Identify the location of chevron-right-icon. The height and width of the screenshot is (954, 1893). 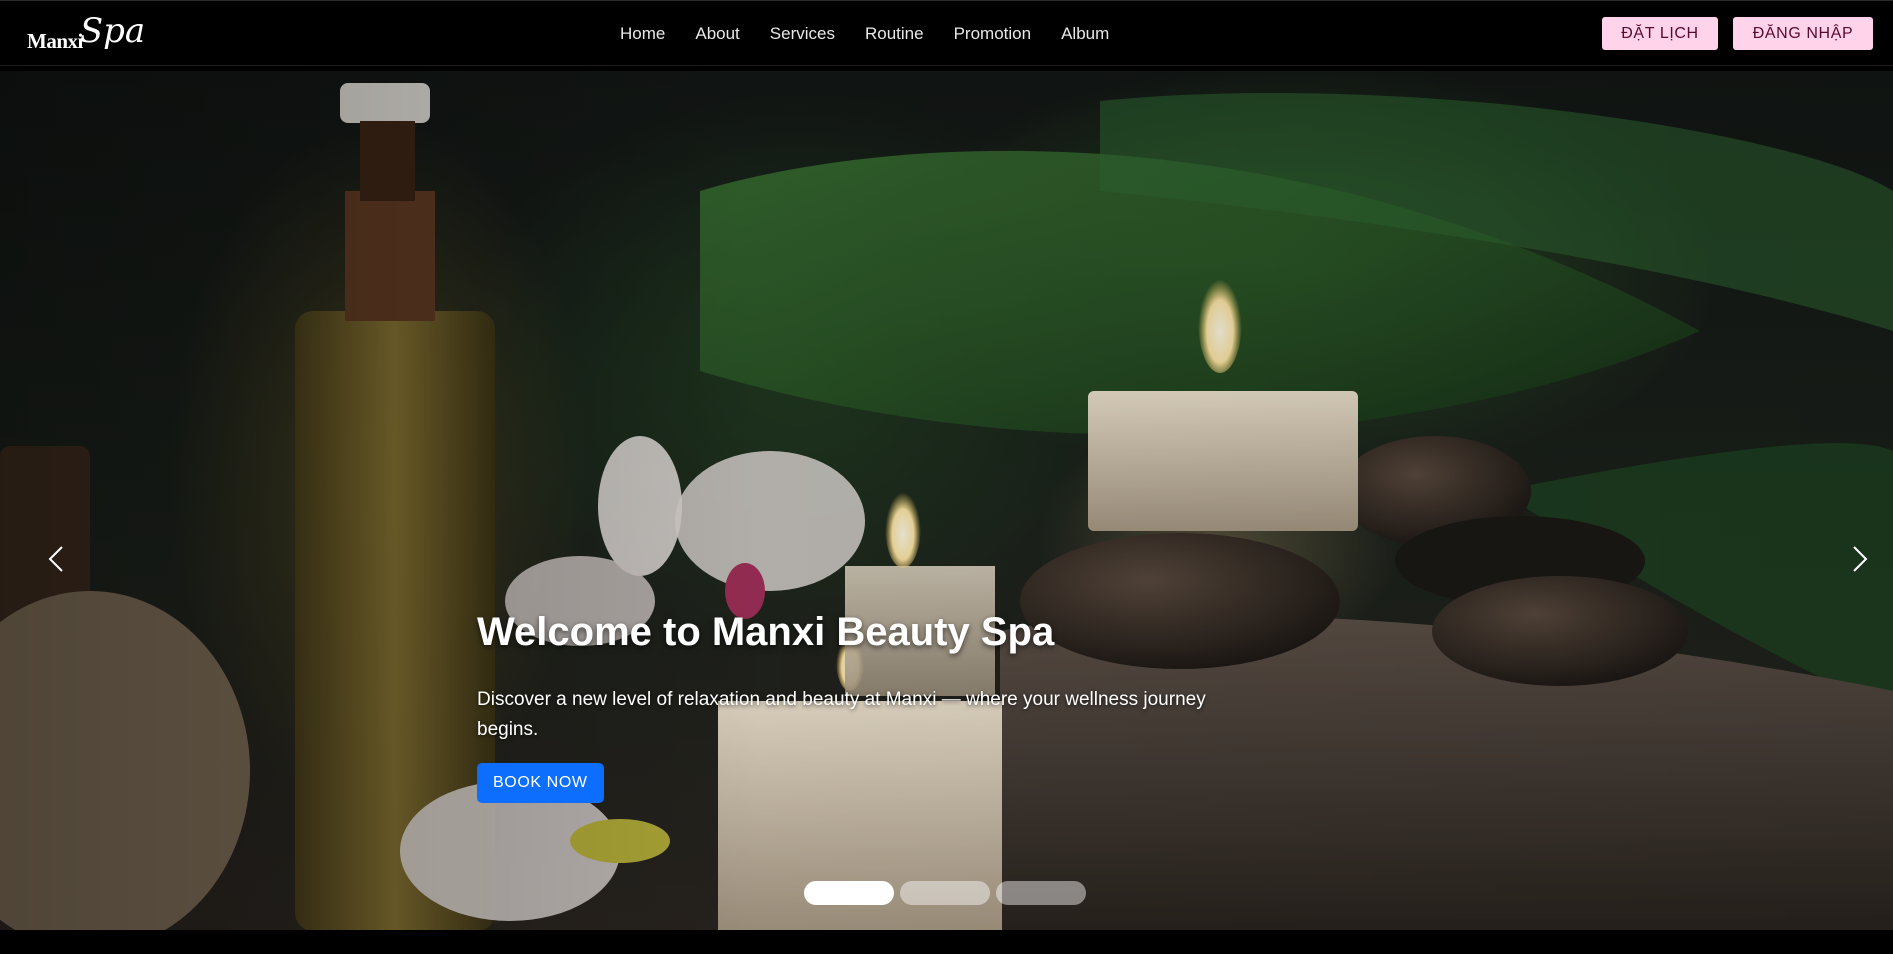
(1860, 559).